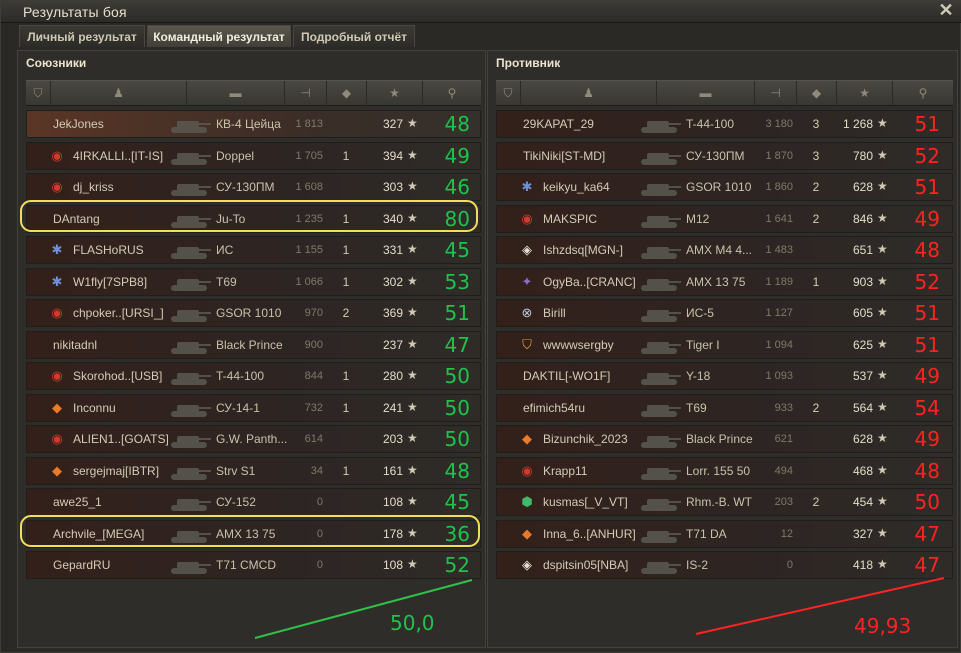 The image size is (961, 653). Describe the element at coordinates (457, 502) in the screenshot. I see `rating-note: 45` at that location.